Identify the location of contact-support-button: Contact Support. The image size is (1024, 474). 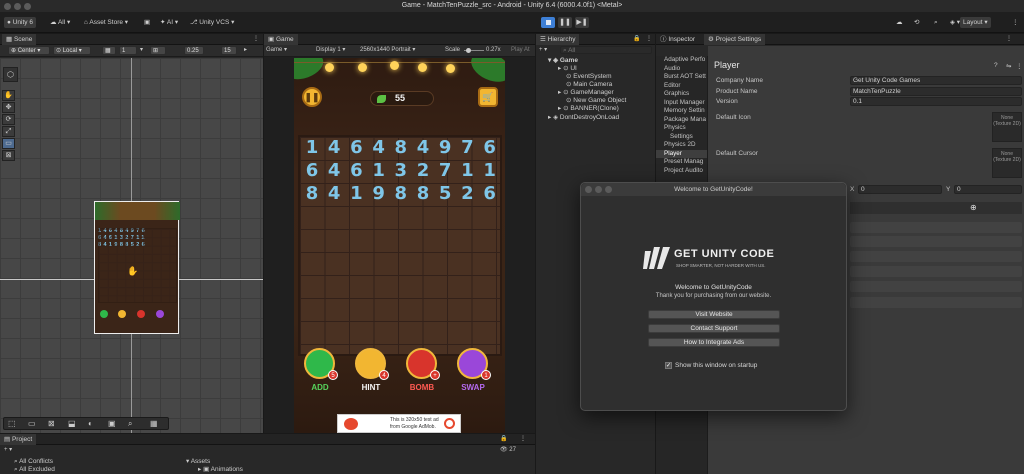
(714, 328).